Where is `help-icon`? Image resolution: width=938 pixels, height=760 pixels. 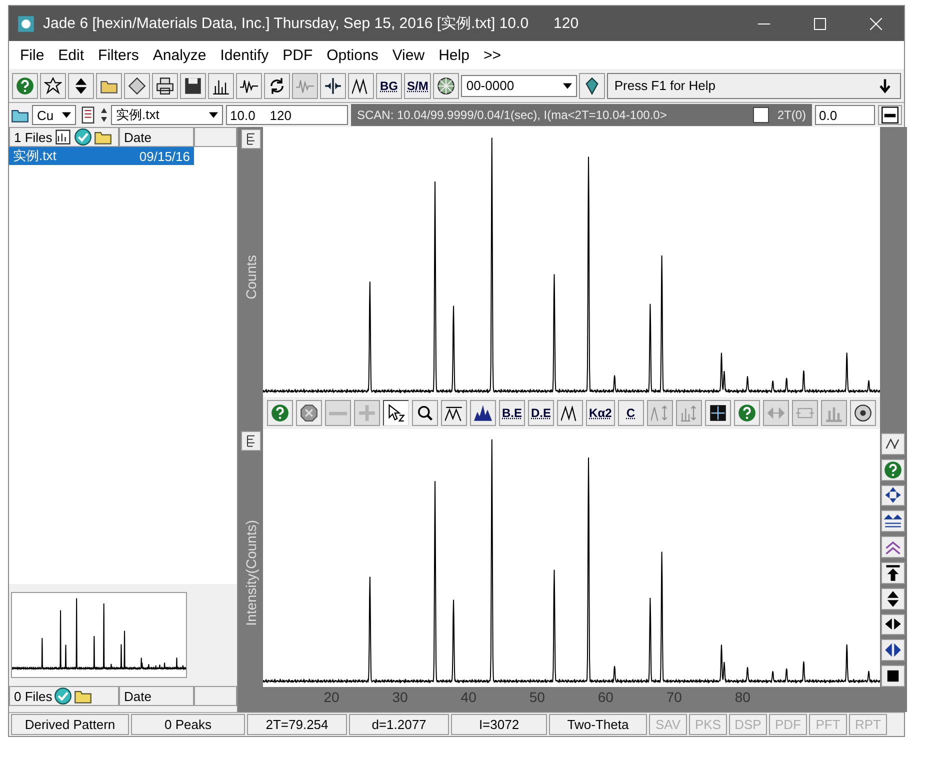 help-icon is located at coordinates (747, 413).